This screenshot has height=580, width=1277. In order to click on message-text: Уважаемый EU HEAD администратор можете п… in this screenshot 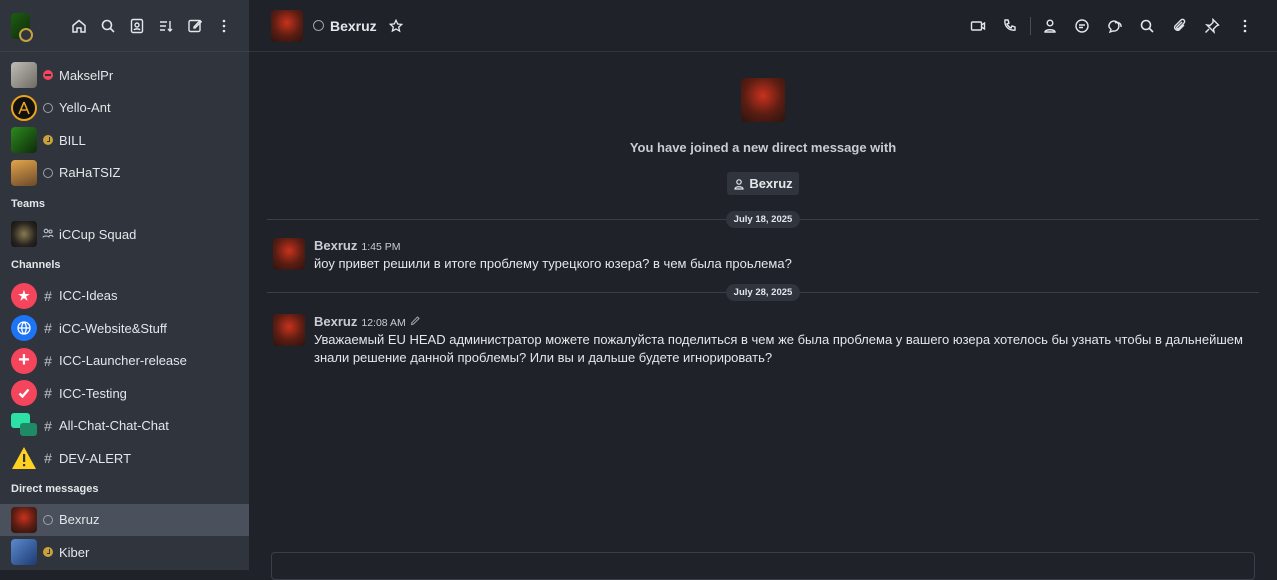, I will do `click(778, 348)`.